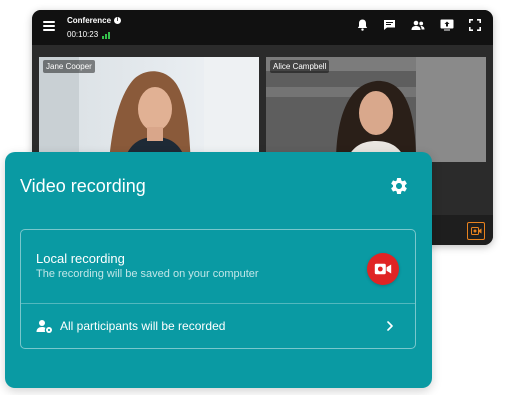  I want to click on screen-share-icon, so click(447, 25).